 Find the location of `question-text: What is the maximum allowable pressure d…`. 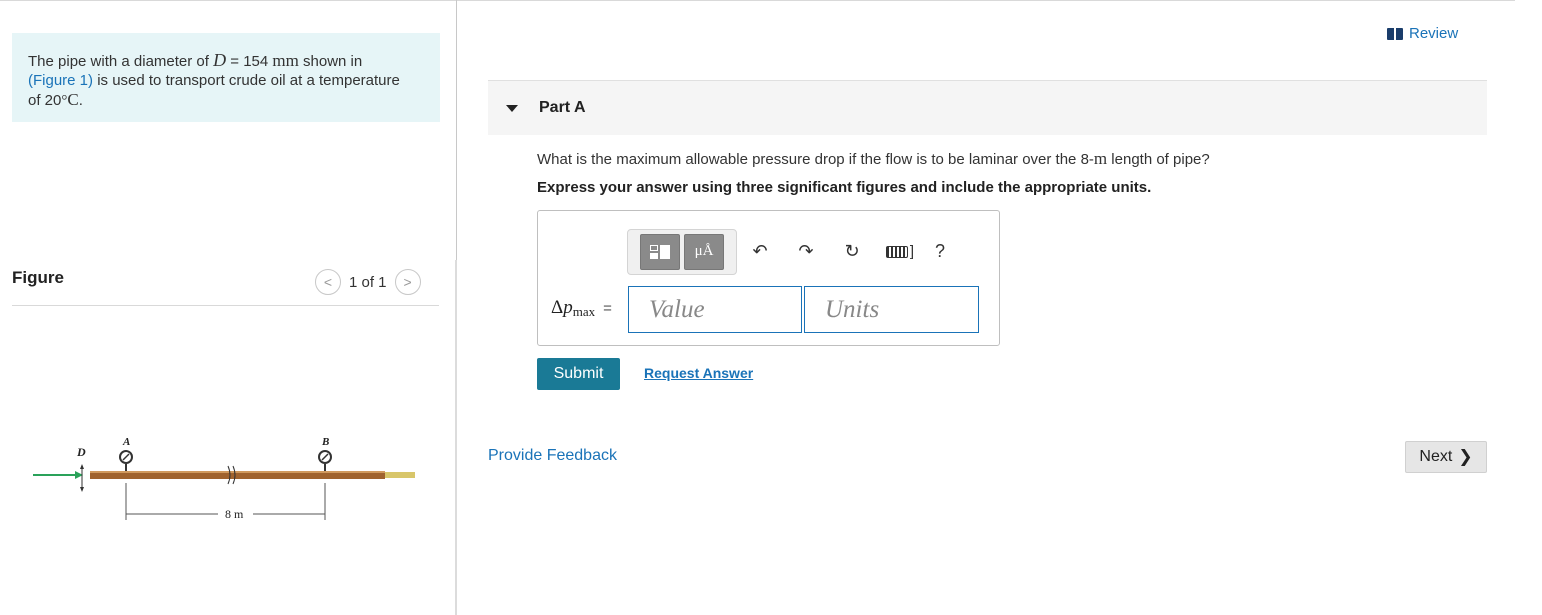

question-text: What is the maximum allowable pressure d… is located at coordinates (873, 158).